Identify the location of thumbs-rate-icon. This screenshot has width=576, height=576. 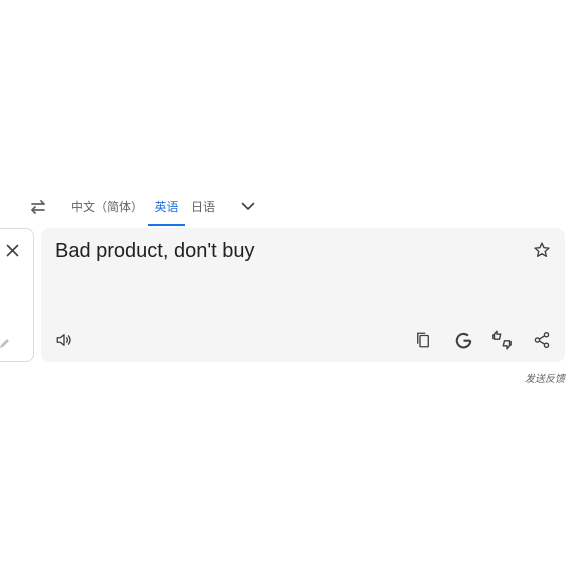
(502, 340).